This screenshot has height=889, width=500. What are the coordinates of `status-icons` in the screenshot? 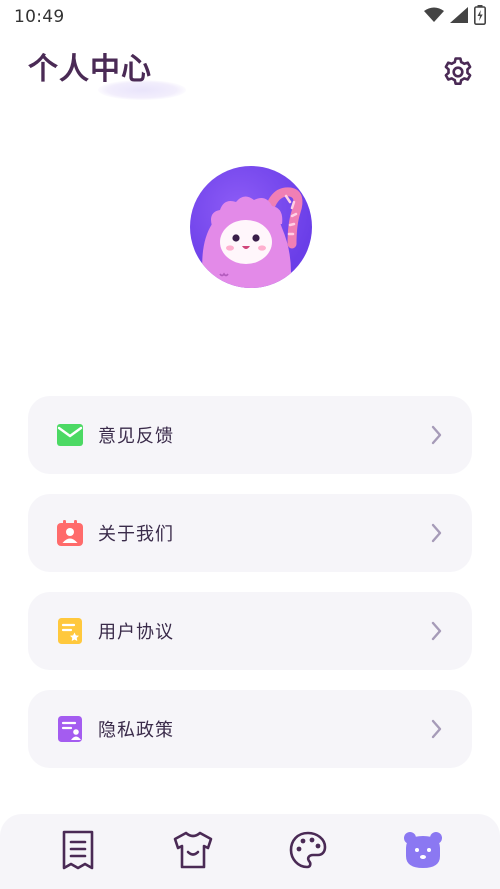 It's located at (455, 17).